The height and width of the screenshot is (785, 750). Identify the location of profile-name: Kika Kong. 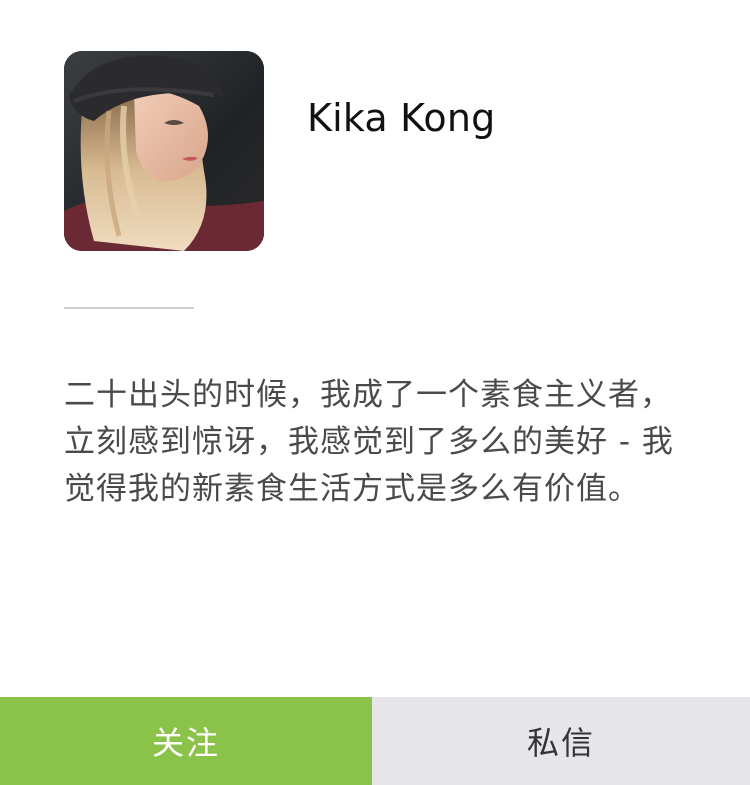
(401, 118).